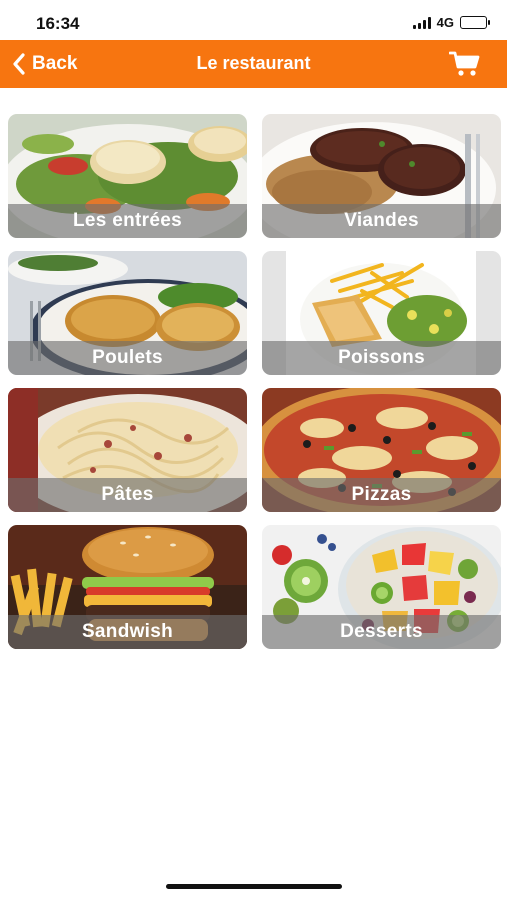 The image size is (507, 900). Describe the element at coordinates (127, 632) in the screenshot. I see `category-label: Sandwish` at that location.